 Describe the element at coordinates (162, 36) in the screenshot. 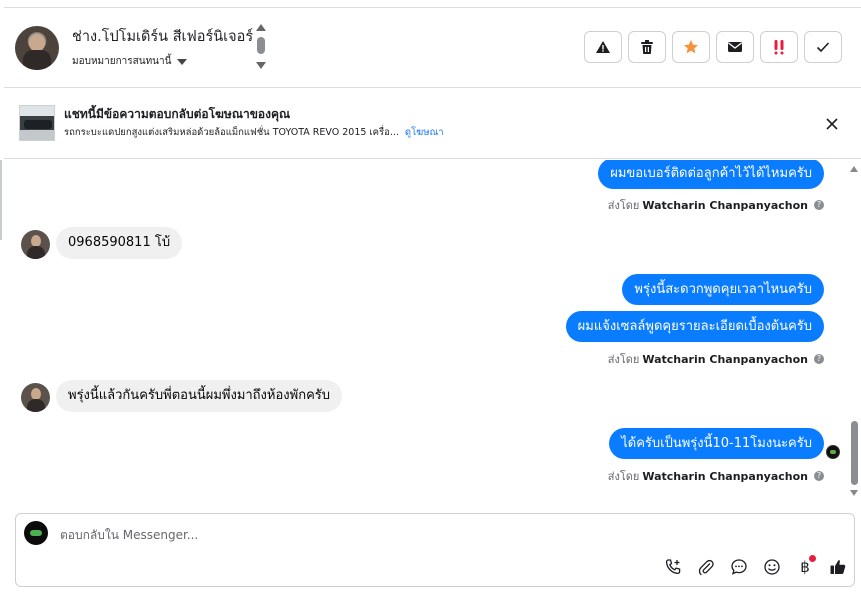

I see `contact-name: ช่าง.โปโมเดิร์น สีเฟอร์นิเจอร์` at that location.